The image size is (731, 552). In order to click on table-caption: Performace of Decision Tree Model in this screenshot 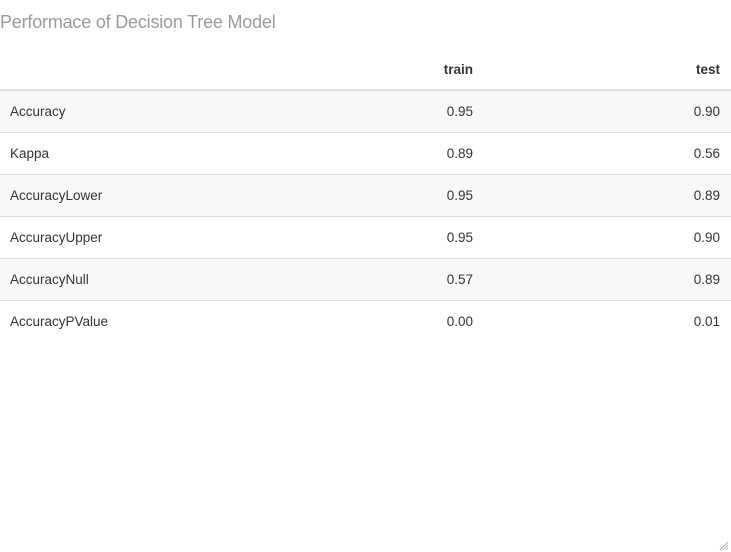, I will do `click(138, 22)`.